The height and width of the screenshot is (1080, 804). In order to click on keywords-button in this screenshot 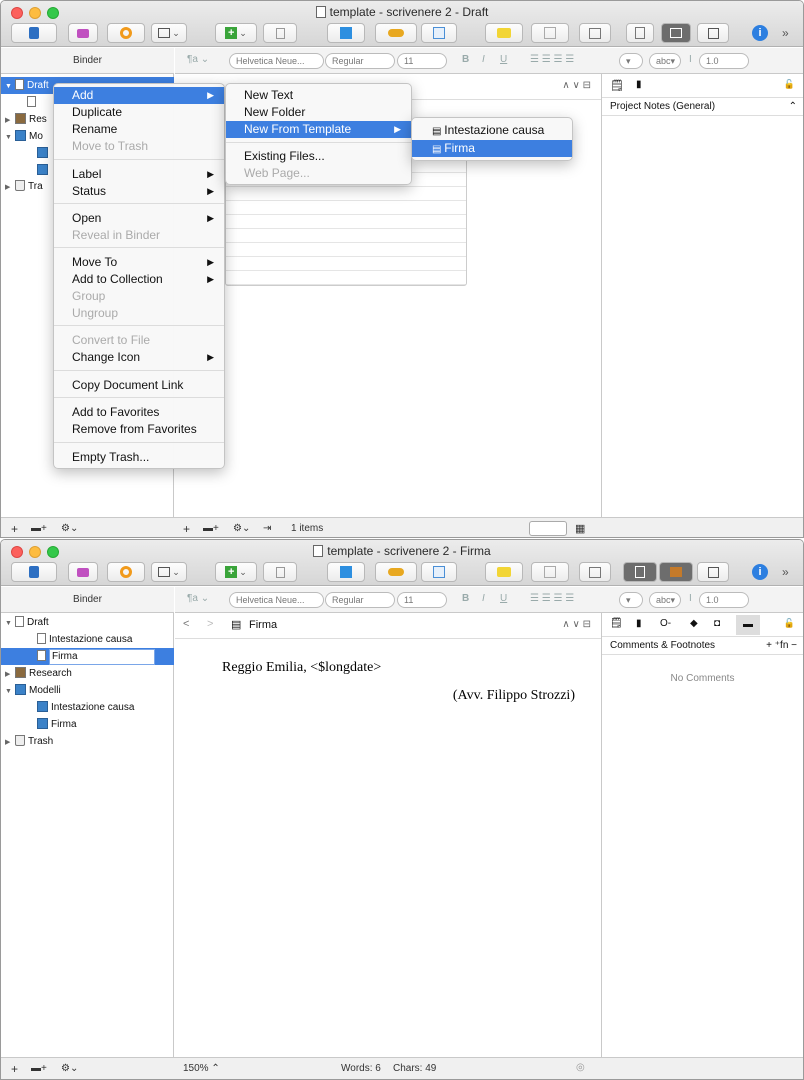, I will do `click(396, 572)`.